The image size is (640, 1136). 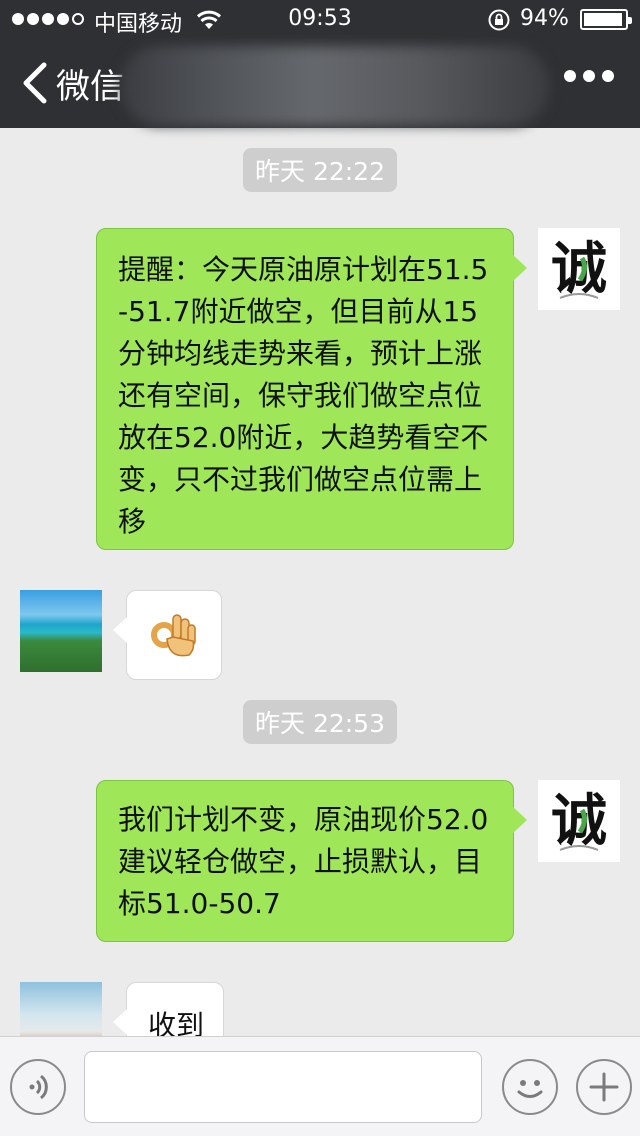 I want to click on message-bubble: 收到, so click(x=168, y=1009).